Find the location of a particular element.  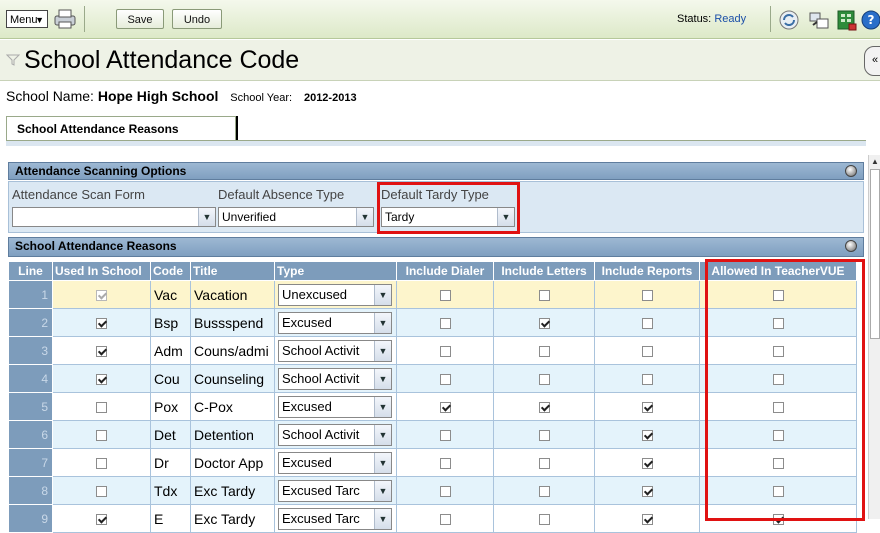

tardy-type-highlight is located at coordinates (448, 208).